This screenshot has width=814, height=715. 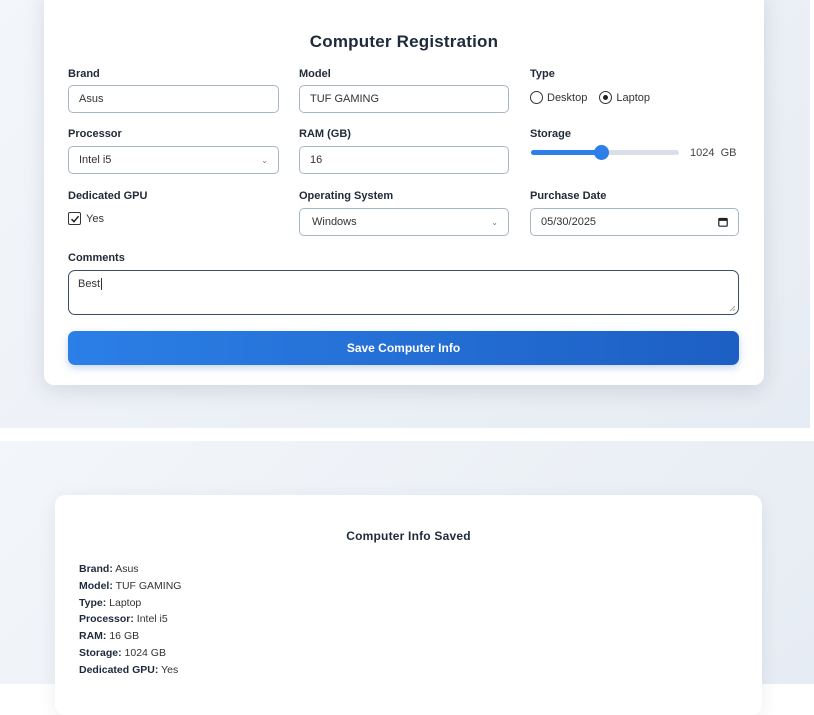 What do you see at coordinates (93, 602) in the screenshot?
I see `summary-key: Type:` at bounding box center [93, 602].